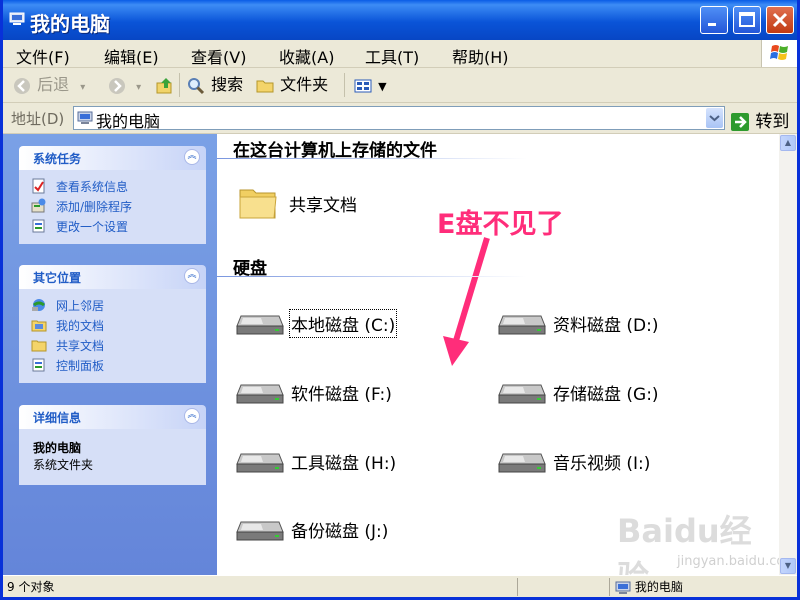 The image size is (800, 600). I want to click on drive-label: 音乐视频 (I:), so click(602, 464).